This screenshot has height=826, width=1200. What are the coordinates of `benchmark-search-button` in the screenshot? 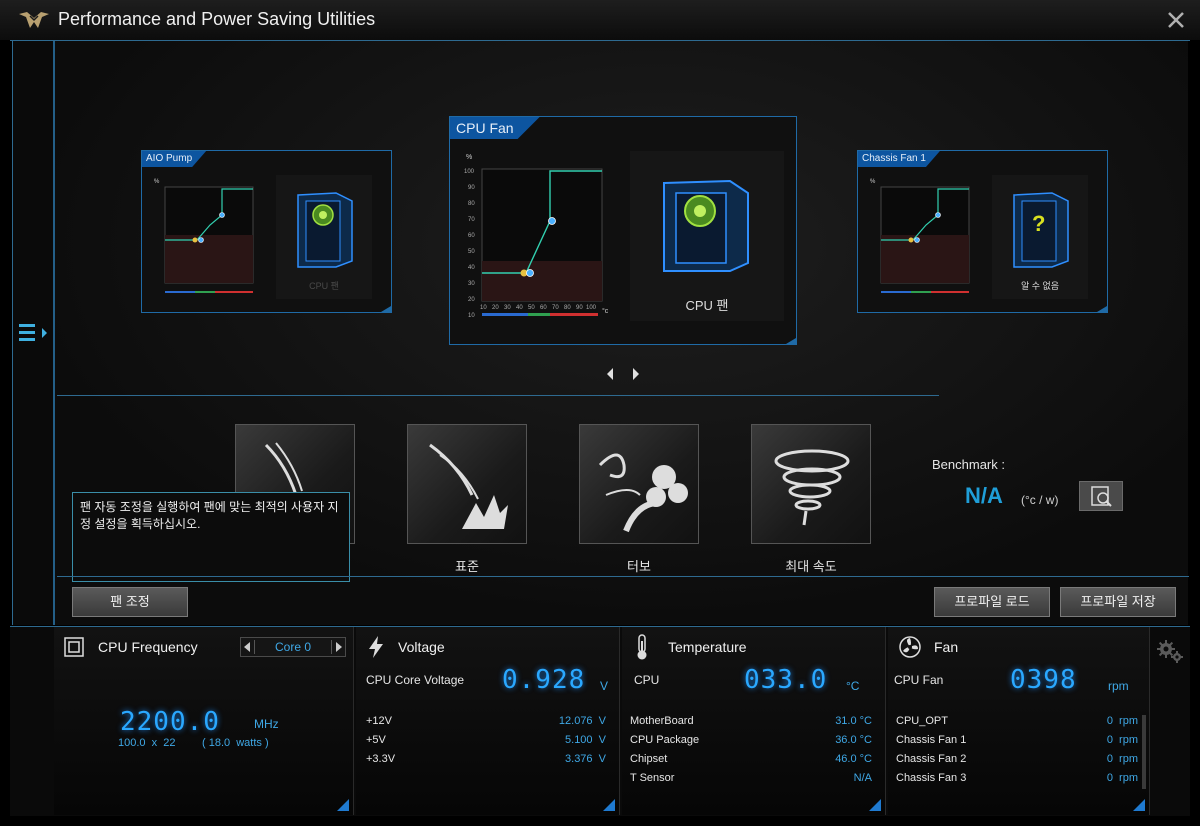 It's located at (1101, 496).